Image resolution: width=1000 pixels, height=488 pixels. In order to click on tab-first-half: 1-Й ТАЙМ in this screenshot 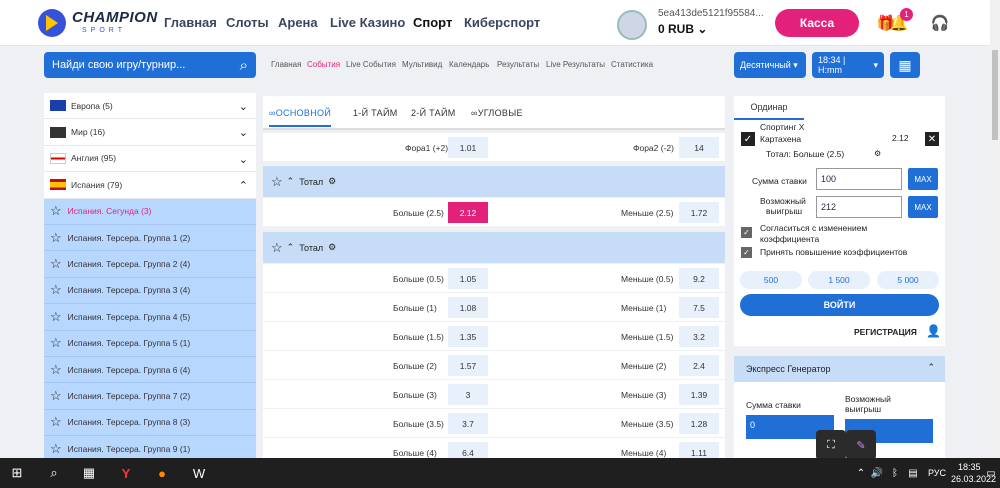, I will do `click(375, 113)`.